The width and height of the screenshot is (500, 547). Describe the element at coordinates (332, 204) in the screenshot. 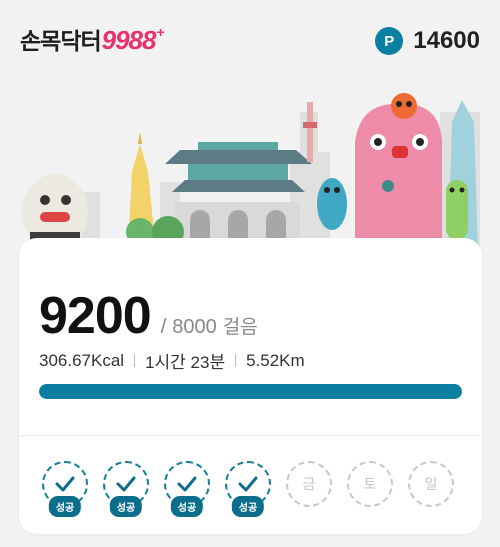

I see `mascot-blue` at that location.